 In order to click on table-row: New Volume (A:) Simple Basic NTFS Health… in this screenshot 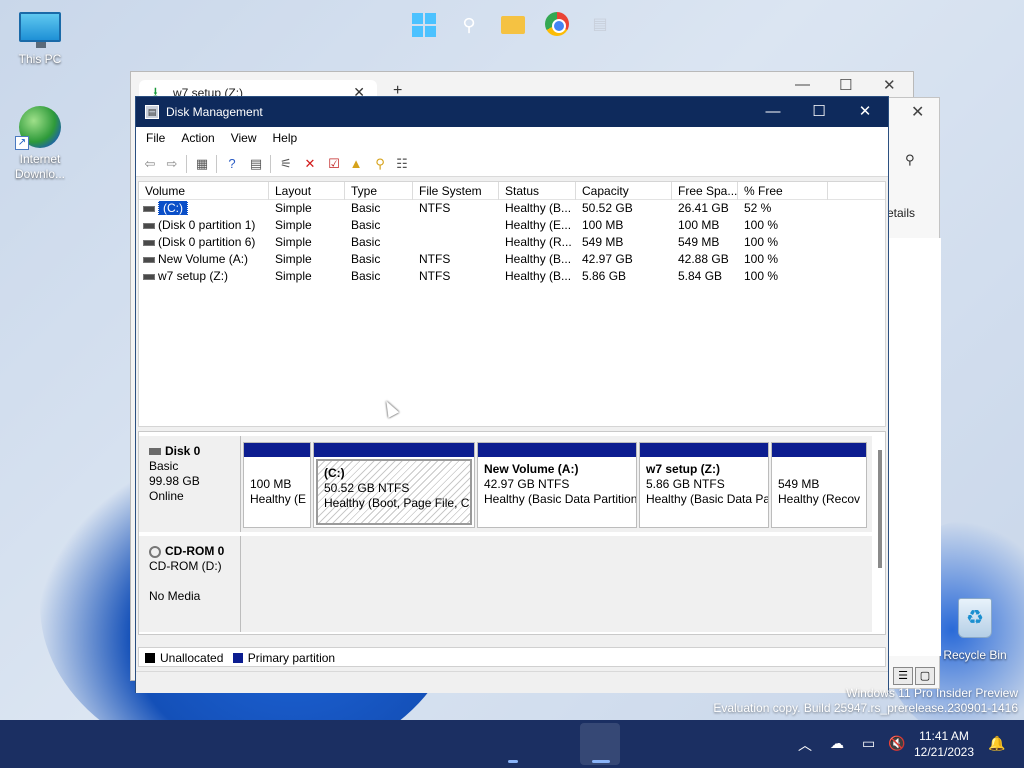, I will do `click(512, 259)`.